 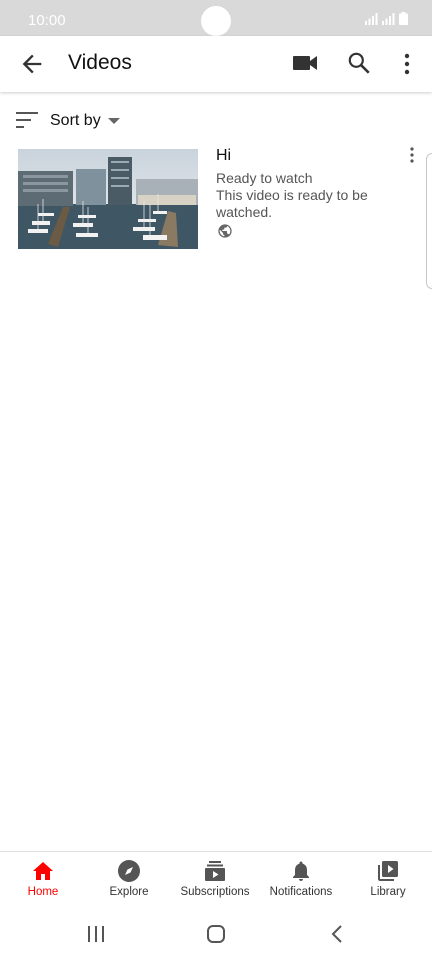 I want to click on signal-icon, so click(x=371, y=19).